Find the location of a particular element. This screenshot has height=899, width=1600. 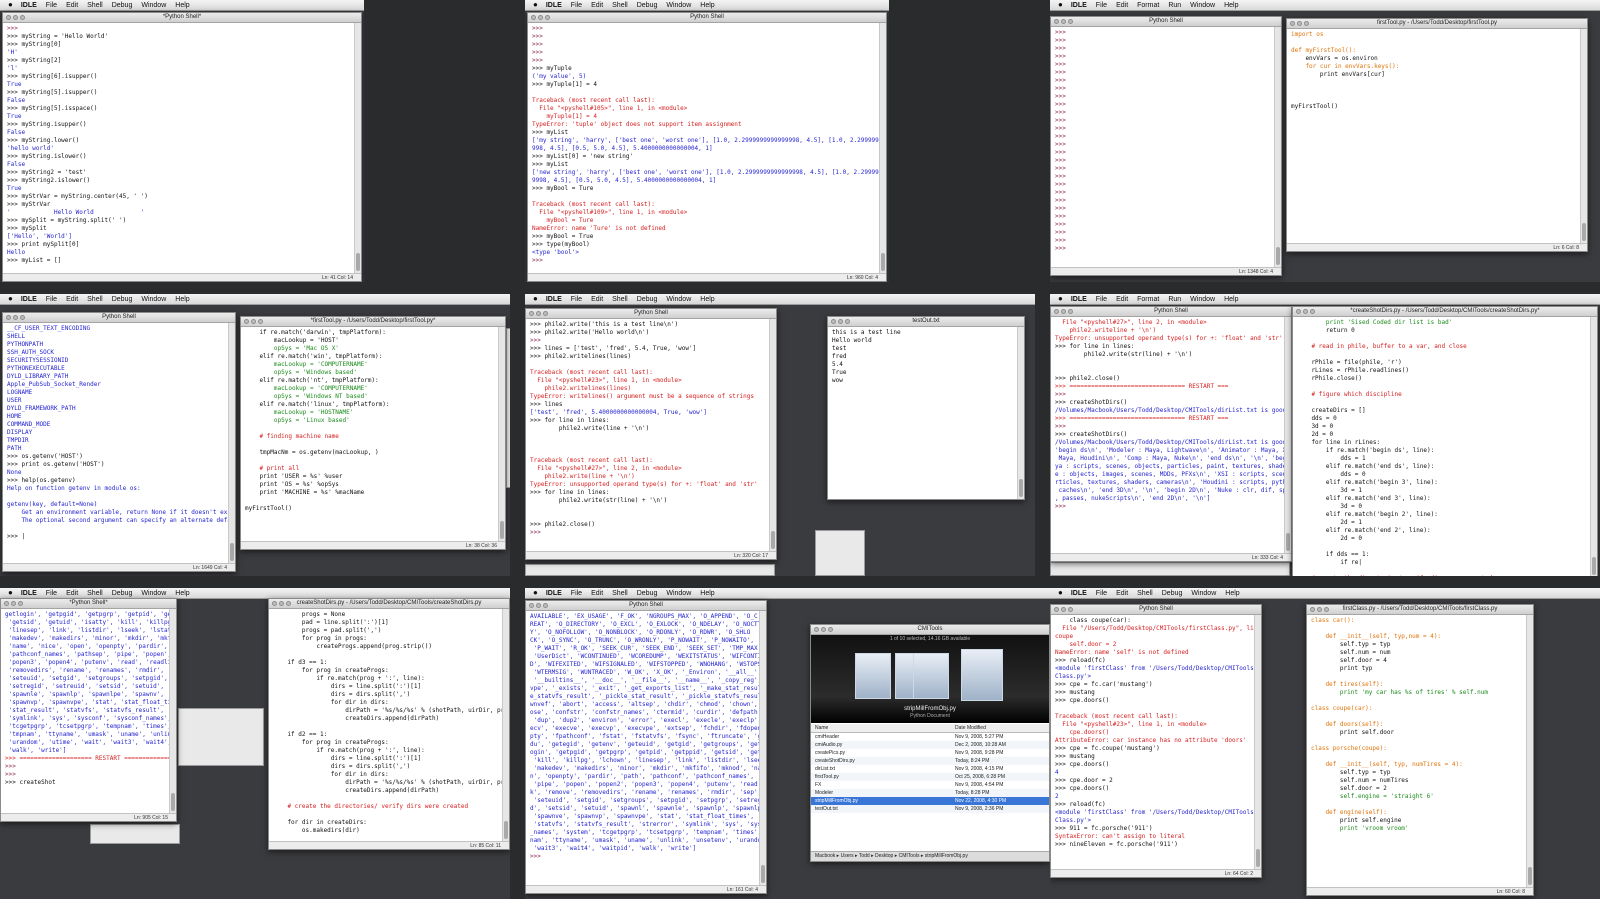

window-title-bar: *Python Shell* is located at coordinates (88, 604).